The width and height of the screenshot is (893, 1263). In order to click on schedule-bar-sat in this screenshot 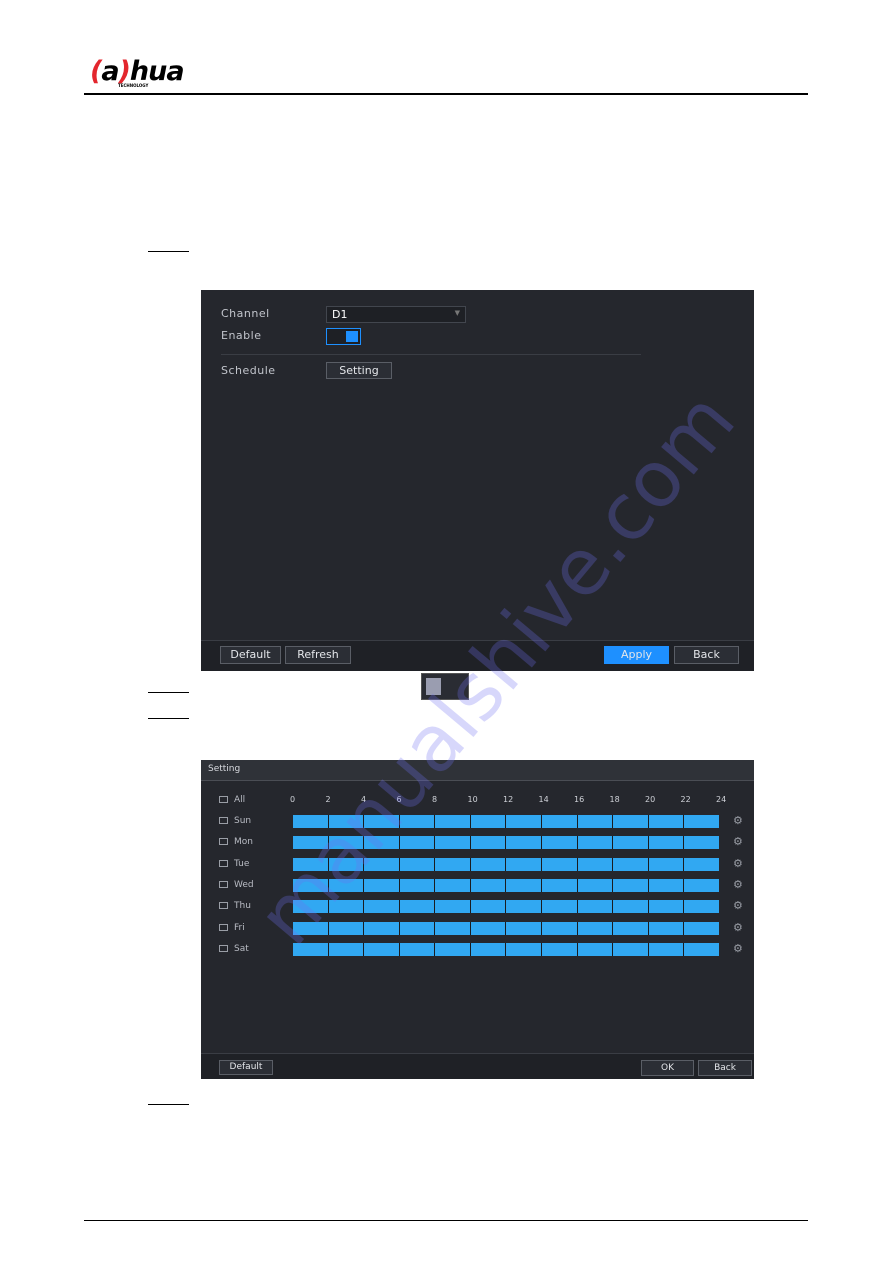, I will do `click(506, 949)`.